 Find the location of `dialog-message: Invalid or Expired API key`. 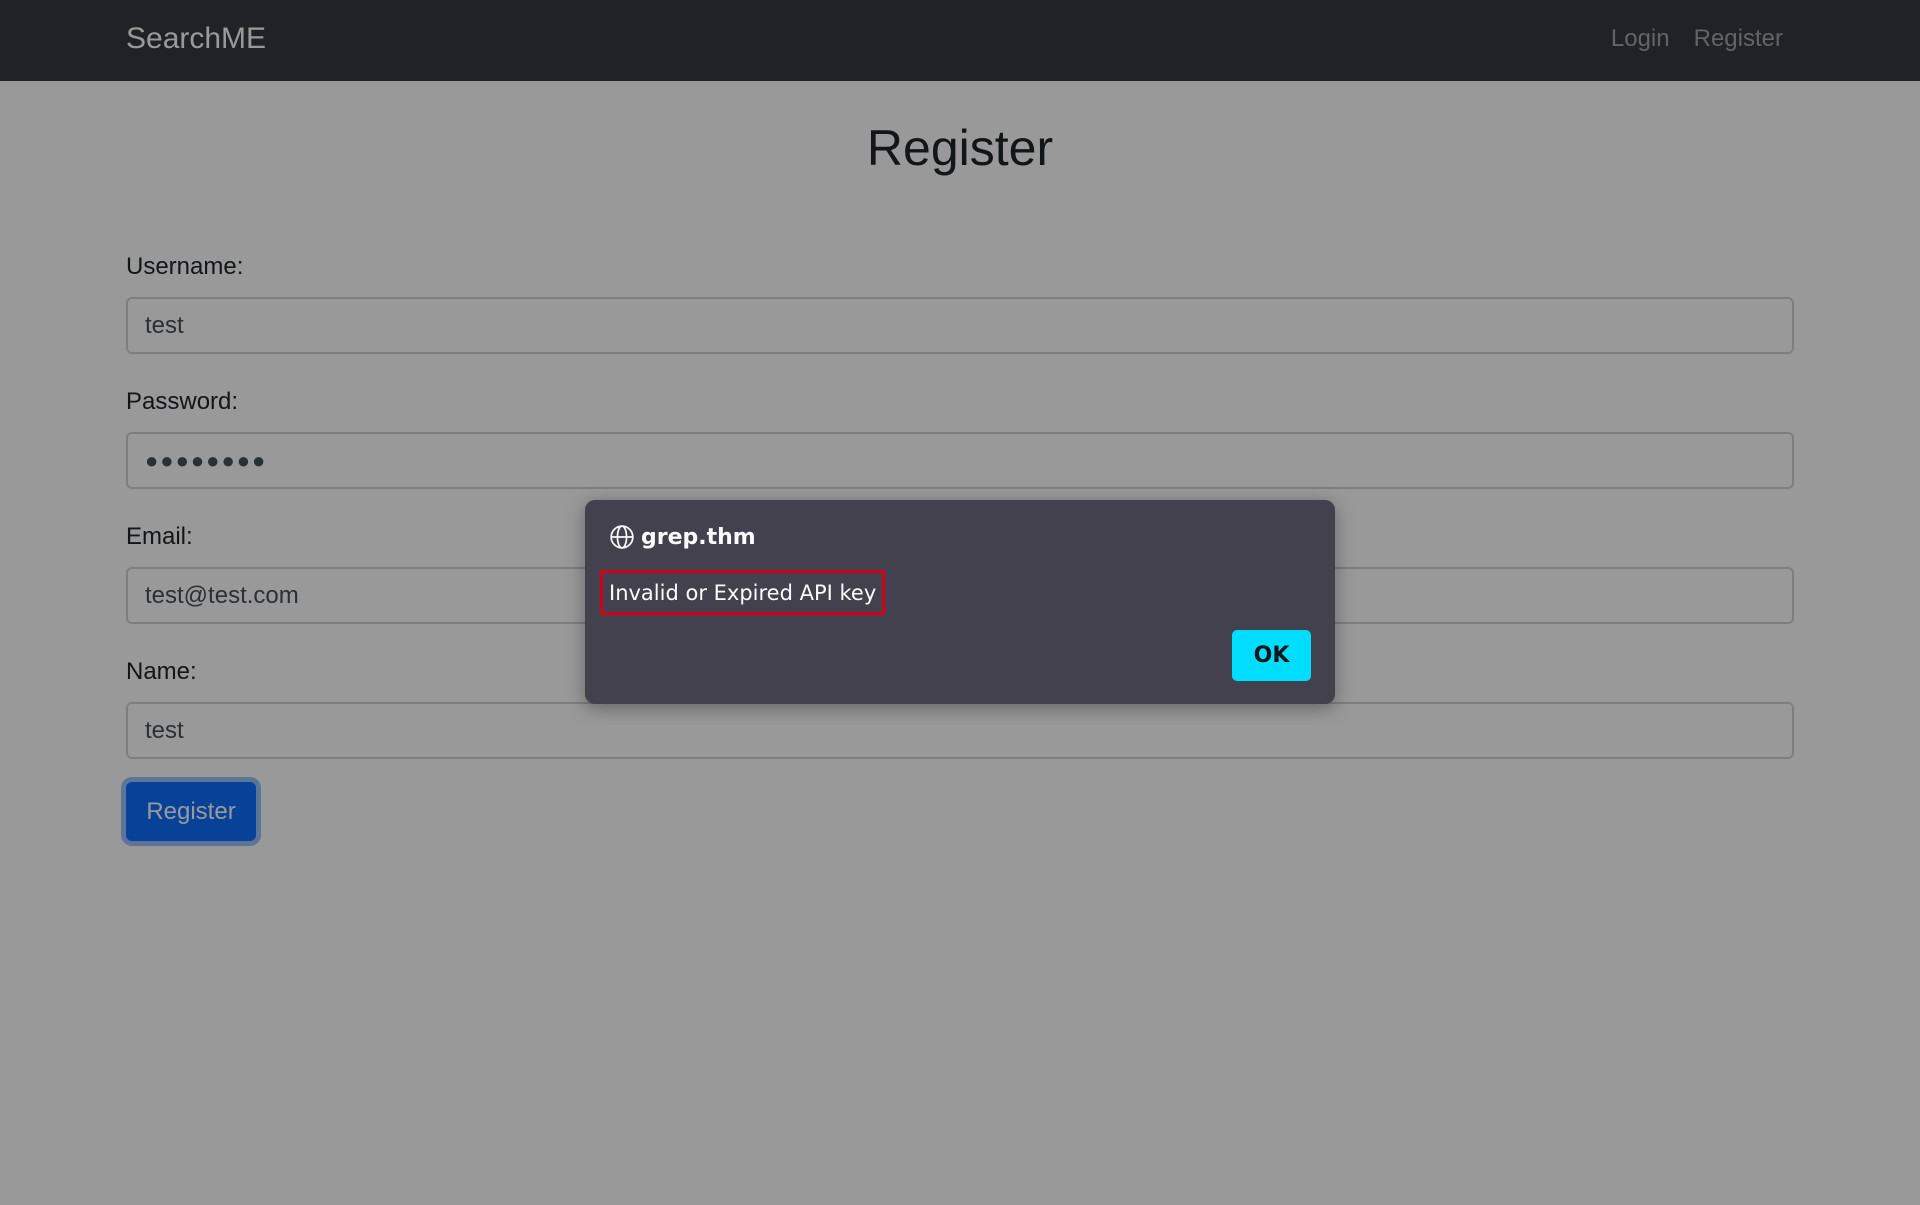

dialog-message: Invalid or Expired API key is located at coordinates (743, 592).